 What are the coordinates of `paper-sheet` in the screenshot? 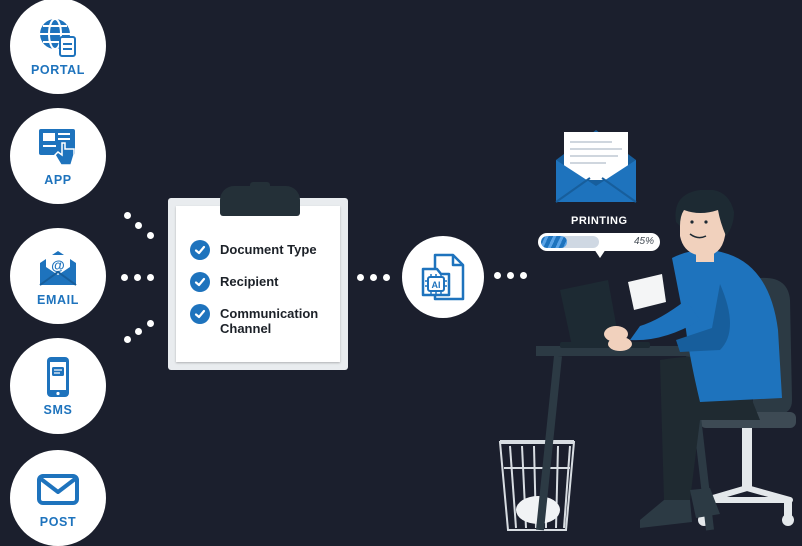 It's located at (647, 292).